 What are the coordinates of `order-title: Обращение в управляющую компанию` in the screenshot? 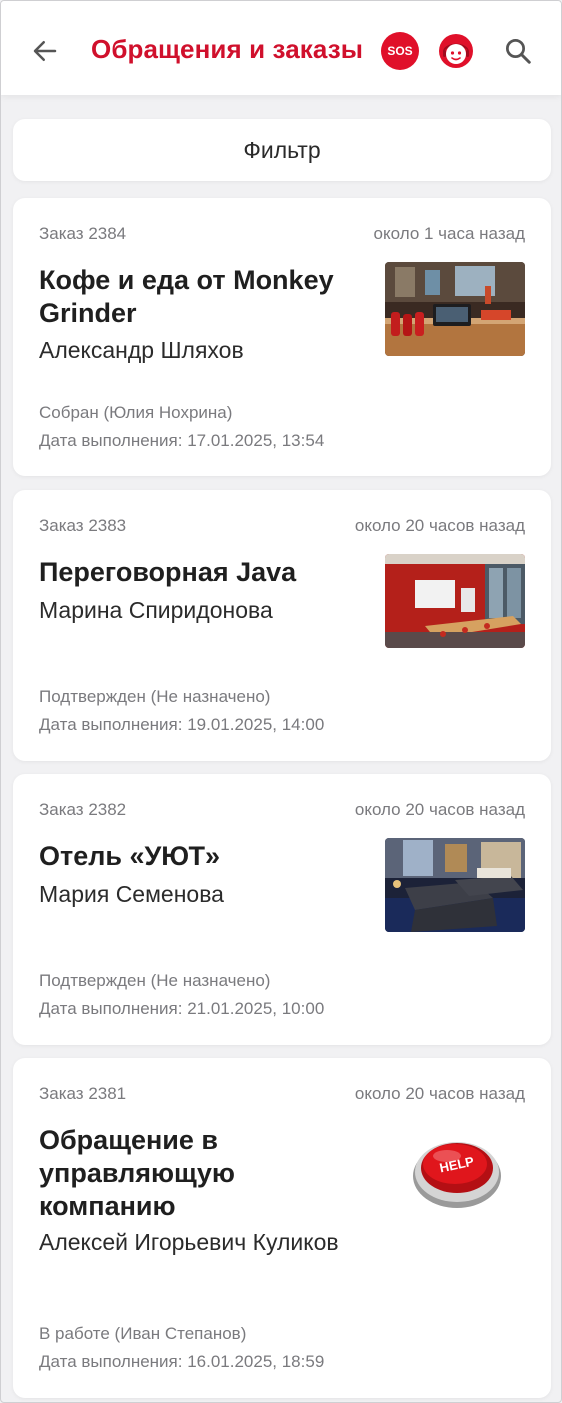 It's located at (137, 1173).